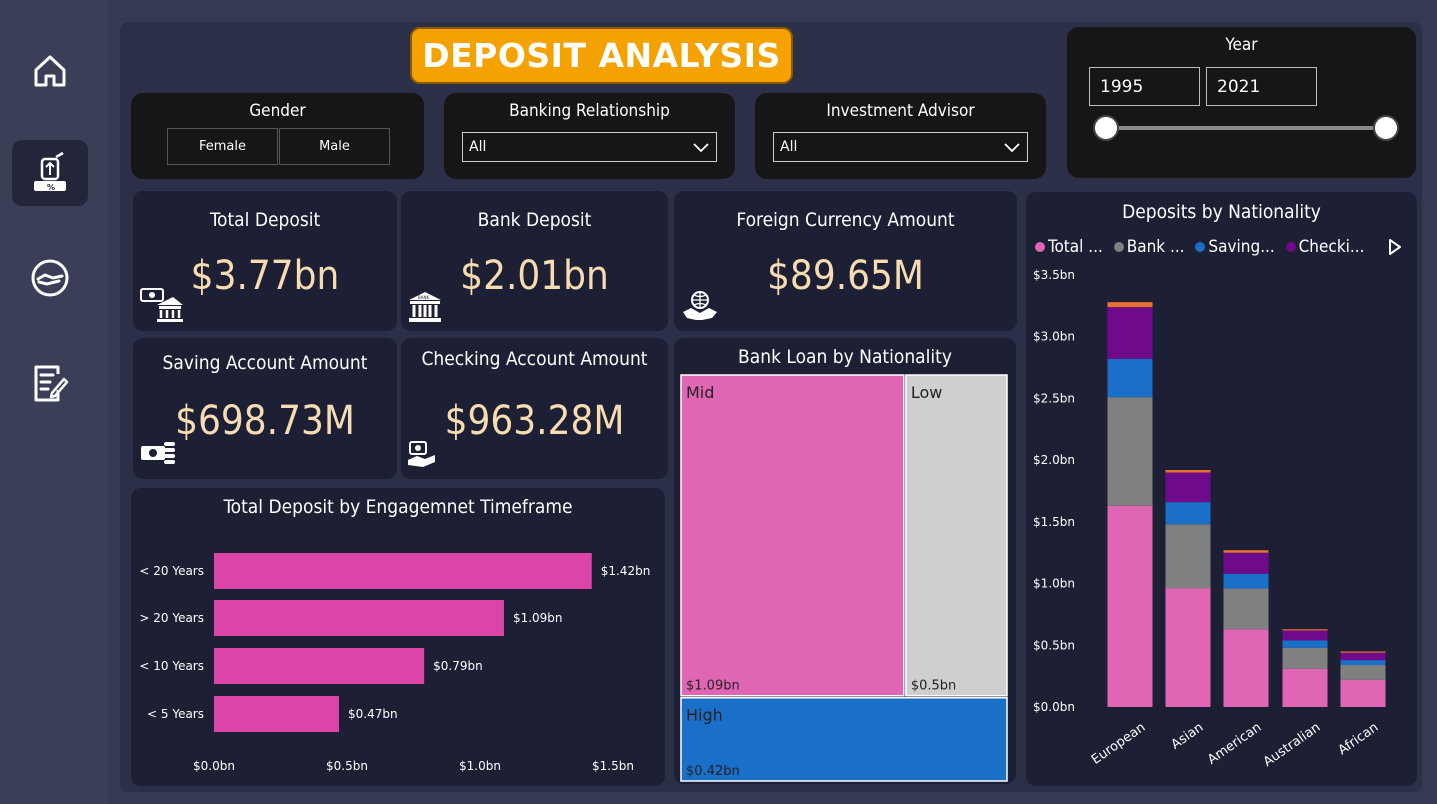 Image resolution: width=1437 pixels, height=804 pixels. I want to click on x-tick-label: American, so click(1234, 744).